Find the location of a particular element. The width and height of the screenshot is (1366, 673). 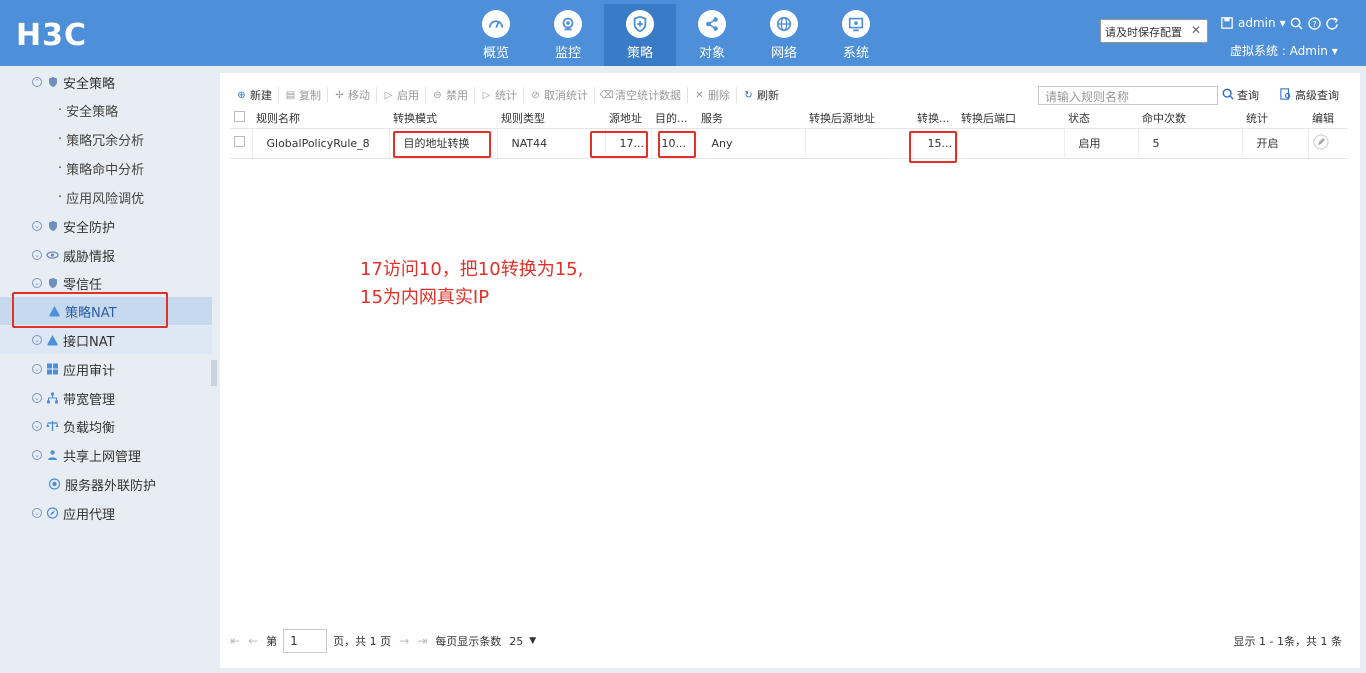

play-icon: ▷ is located at coordinates (486, 95).